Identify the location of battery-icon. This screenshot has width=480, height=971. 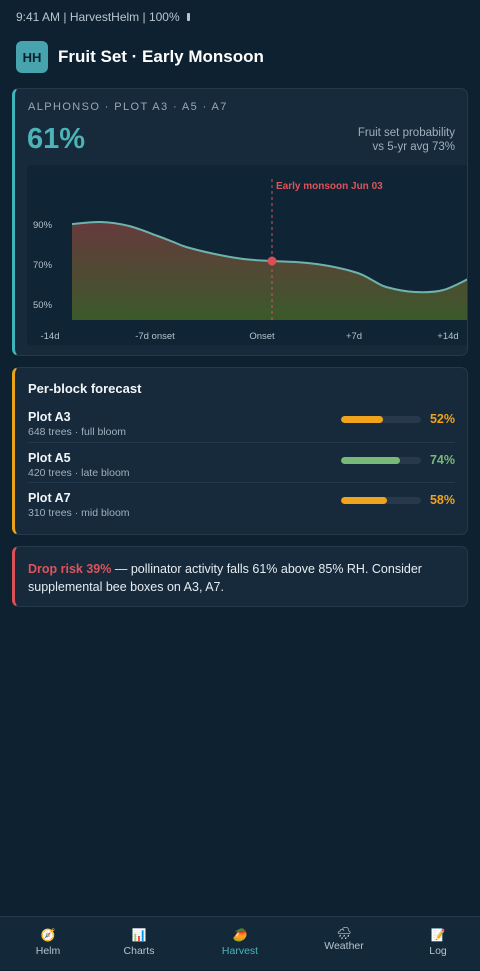
(188, 17).